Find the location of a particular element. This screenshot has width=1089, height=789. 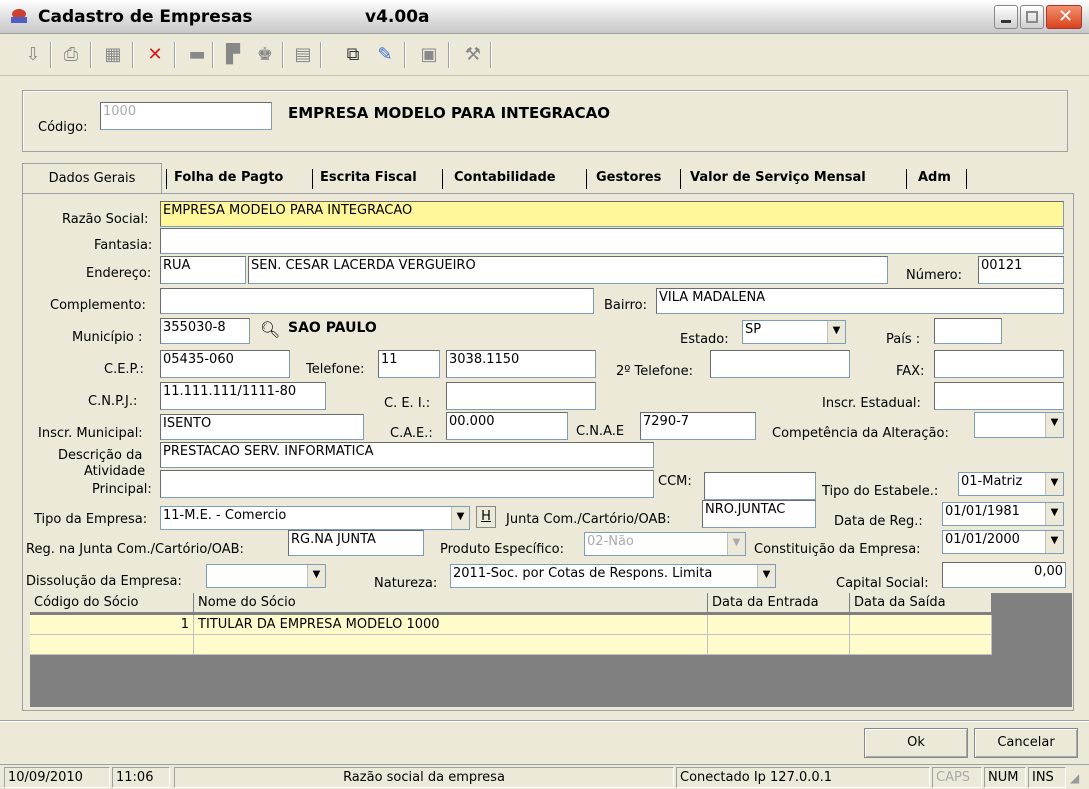

cnpj-input: 11.111.111/1111-80 is located at coordinates (243, 396).